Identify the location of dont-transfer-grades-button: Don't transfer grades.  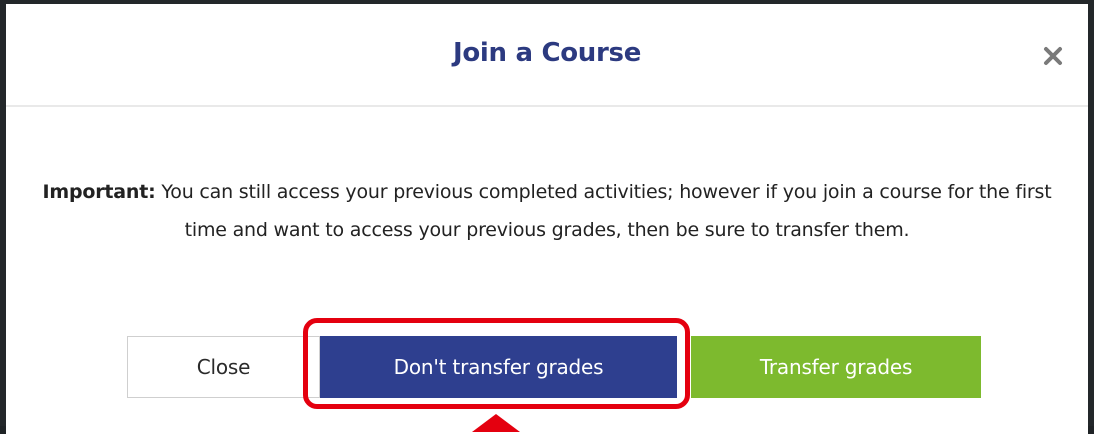
(498, 367).